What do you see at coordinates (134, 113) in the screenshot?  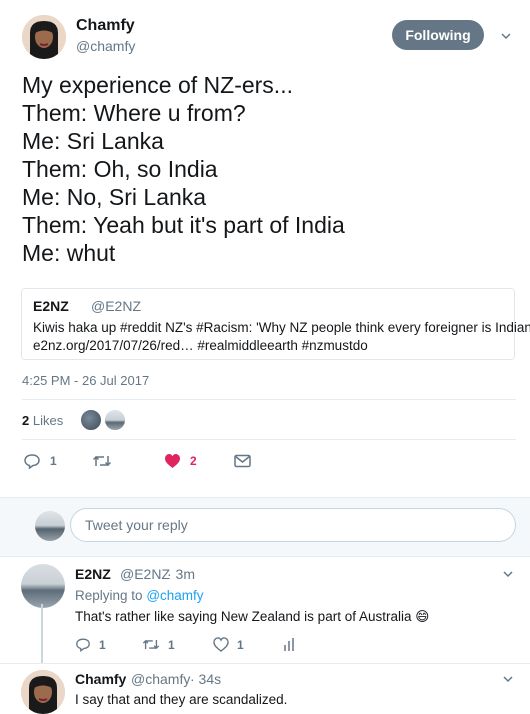 I see `tweet-line: Them: Where u from?` at bounding box center [134, 113].